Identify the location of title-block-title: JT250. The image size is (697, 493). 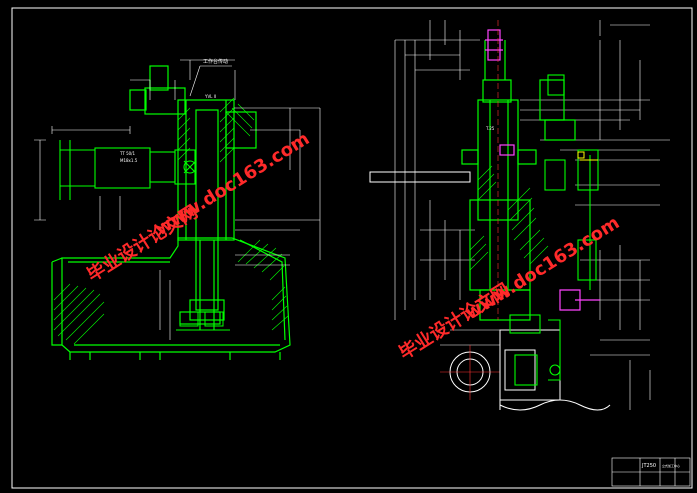
(648, 466).